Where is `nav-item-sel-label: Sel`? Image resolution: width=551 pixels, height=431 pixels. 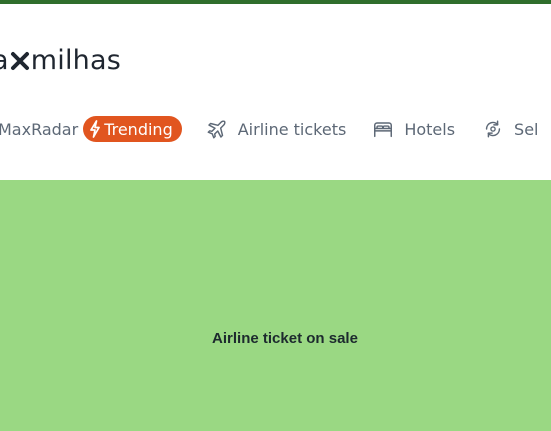 nav-item-sel-label: Sel is located at coordinates (526, 129).